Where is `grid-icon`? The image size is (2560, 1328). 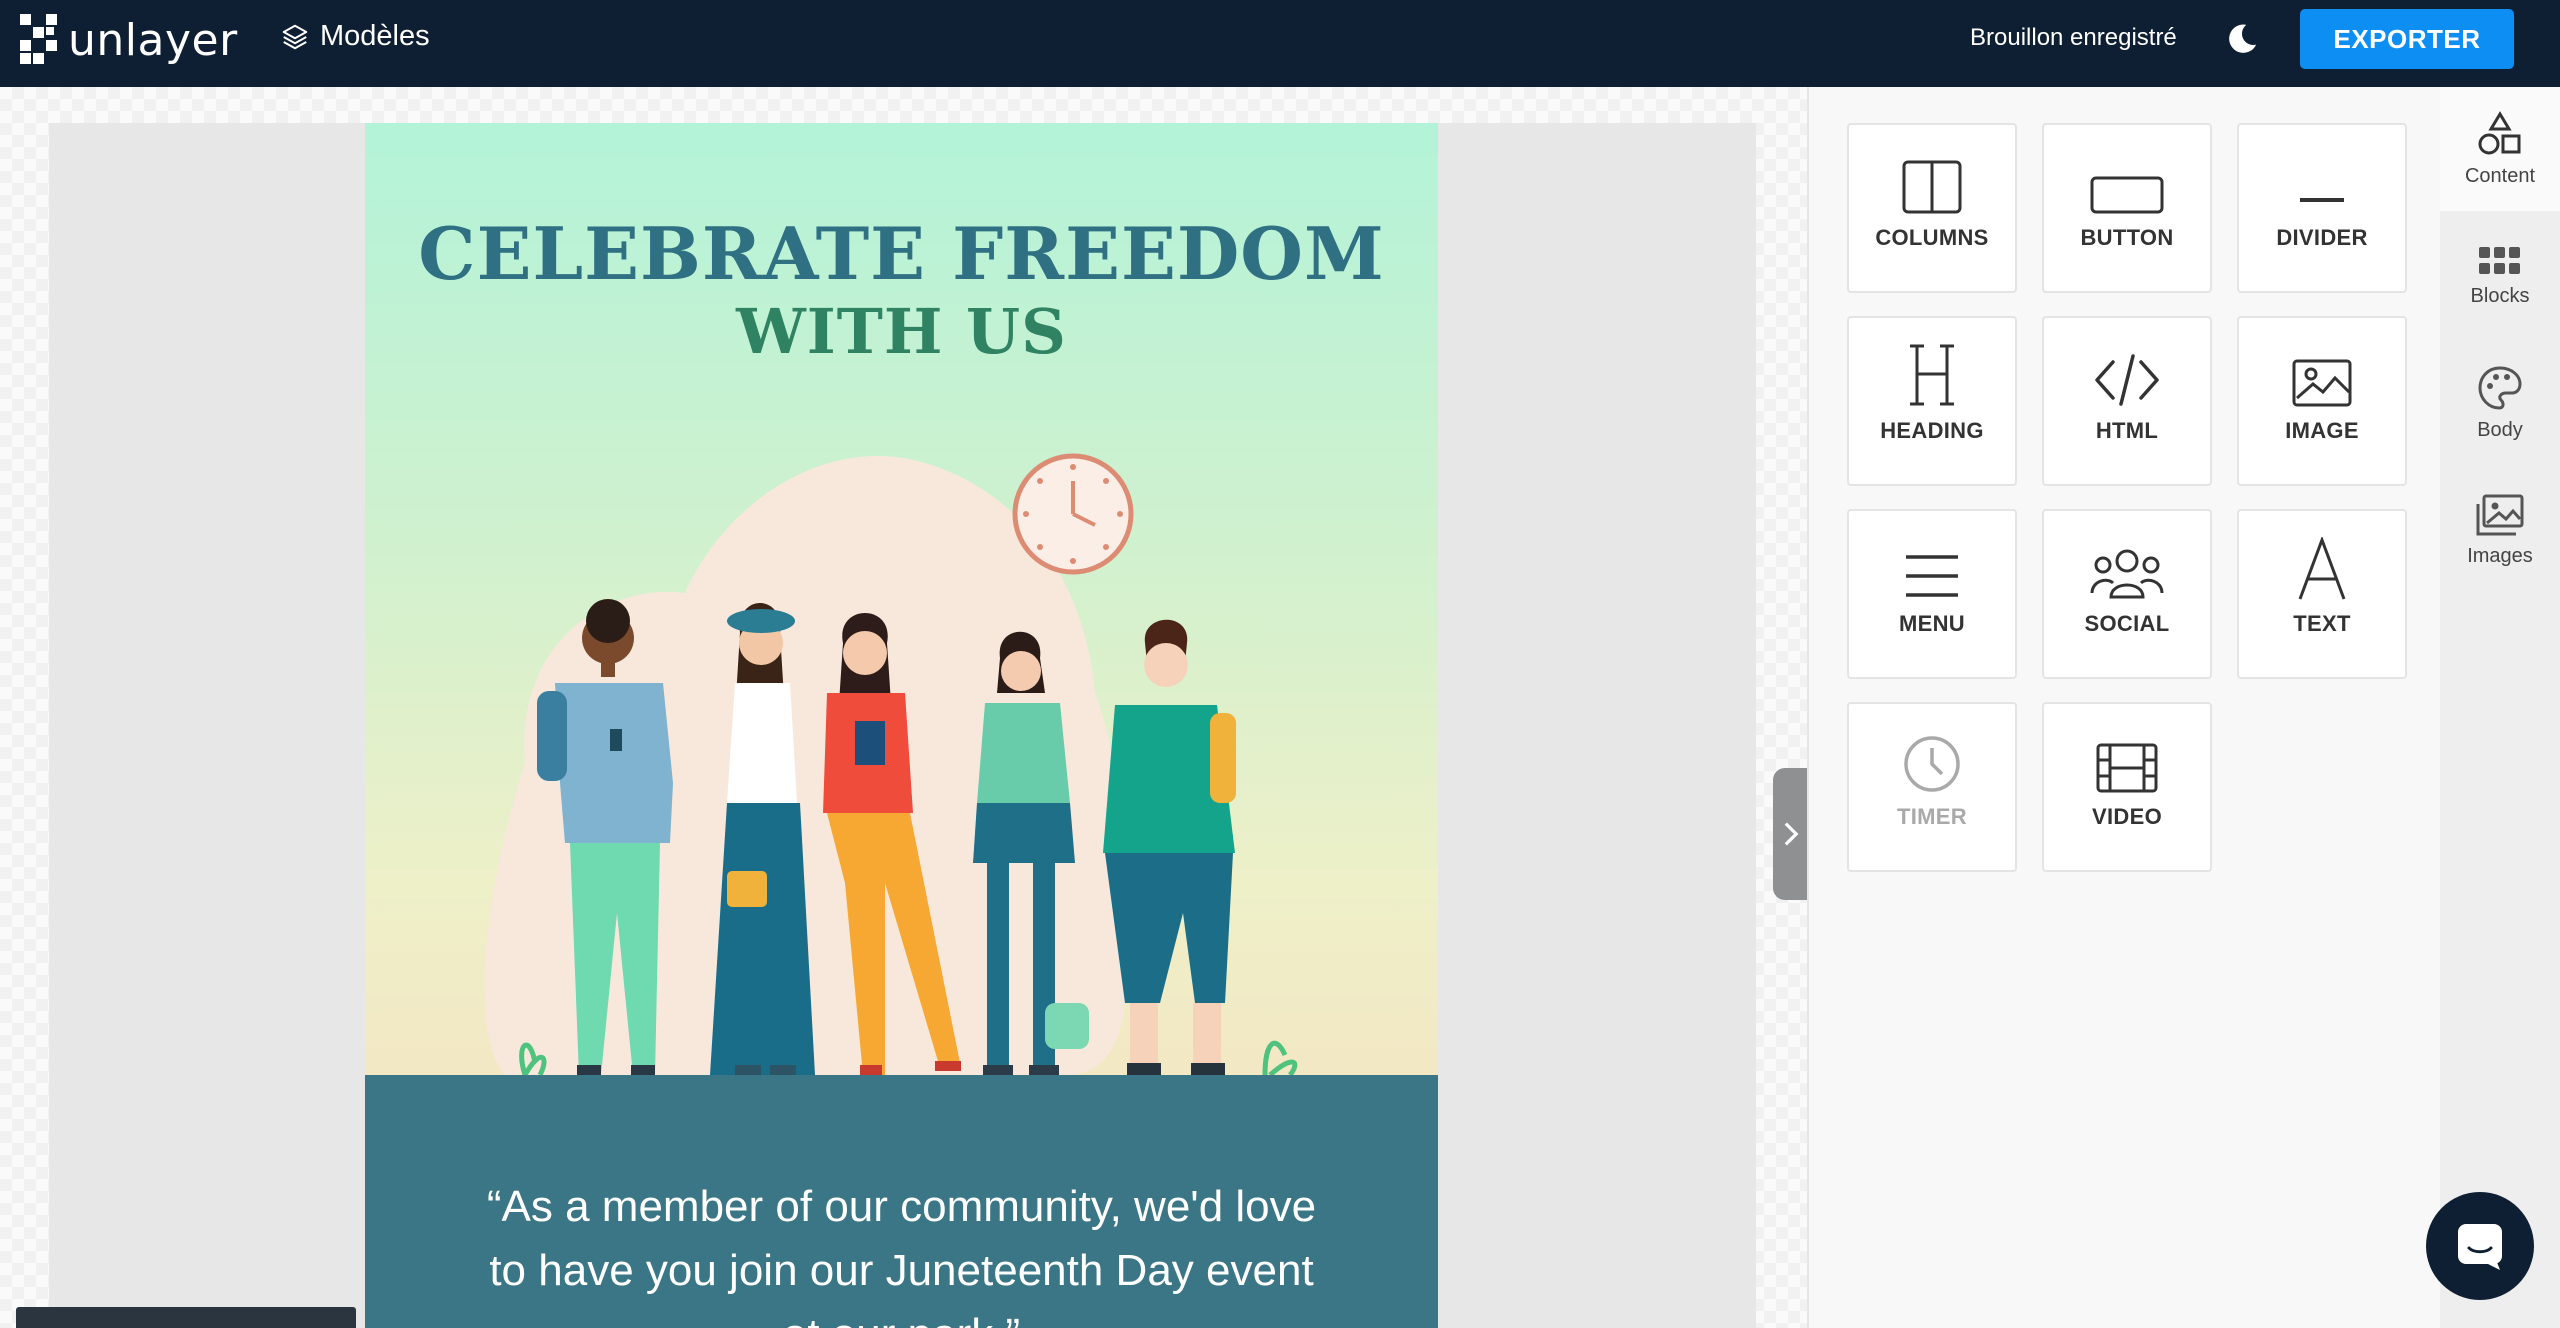 grid-icon is located at coordinates (2499, 260).